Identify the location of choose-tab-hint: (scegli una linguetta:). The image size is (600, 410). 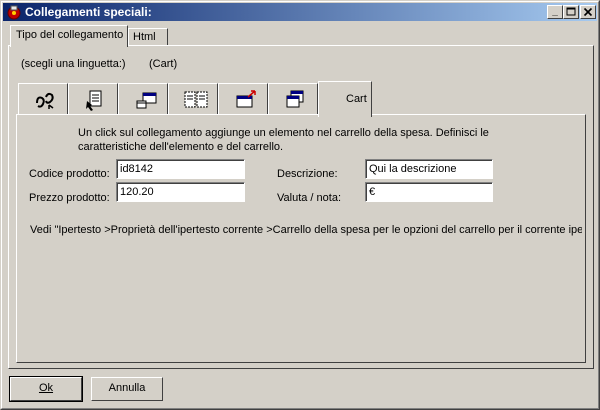
(73, 64).